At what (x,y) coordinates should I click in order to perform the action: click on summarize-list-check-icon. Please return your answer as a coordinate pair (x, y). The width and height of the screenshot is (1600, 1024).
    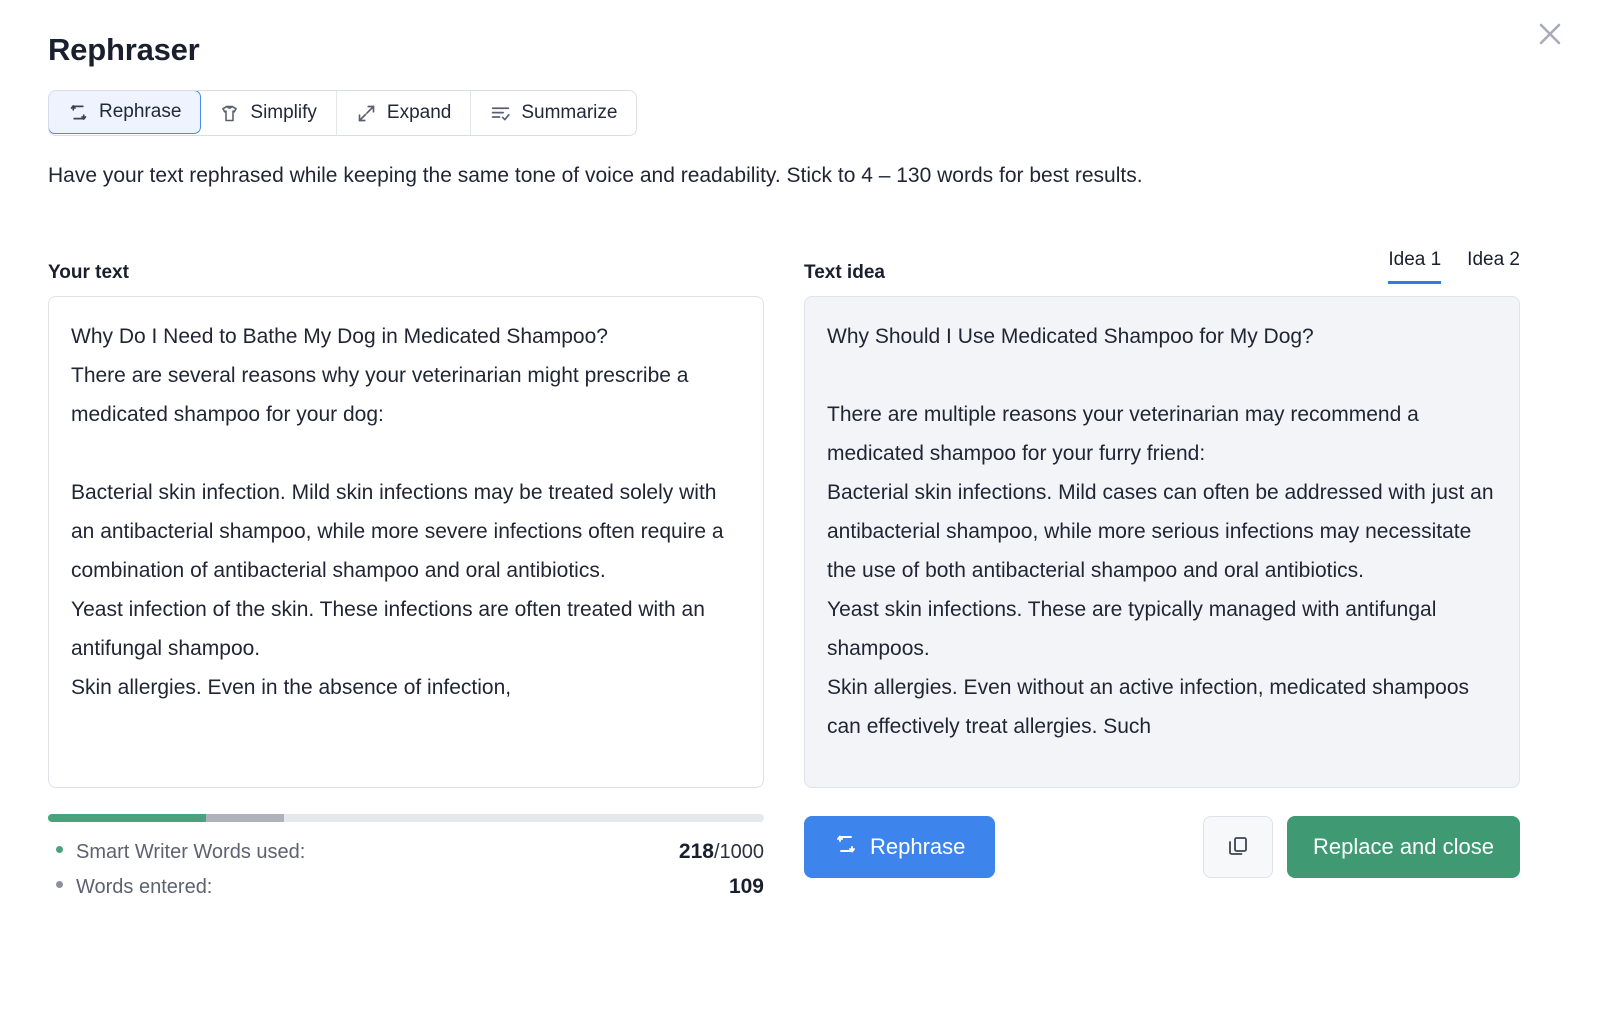
    Looking at the image, I should click on (500, 113).